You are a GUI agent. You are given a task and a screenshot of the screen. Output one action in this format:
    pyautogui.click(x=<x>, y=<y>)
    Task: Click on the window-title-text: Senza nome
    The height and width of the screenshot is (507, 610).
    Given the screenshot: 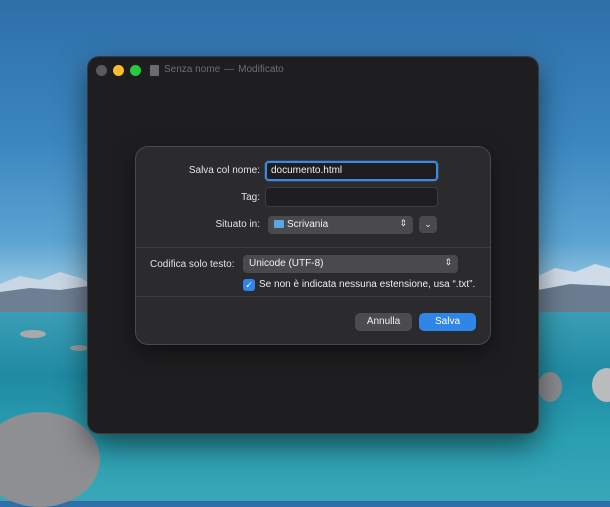 What is the action you would take?
    pyautogui.click(x=192, y=69)
    